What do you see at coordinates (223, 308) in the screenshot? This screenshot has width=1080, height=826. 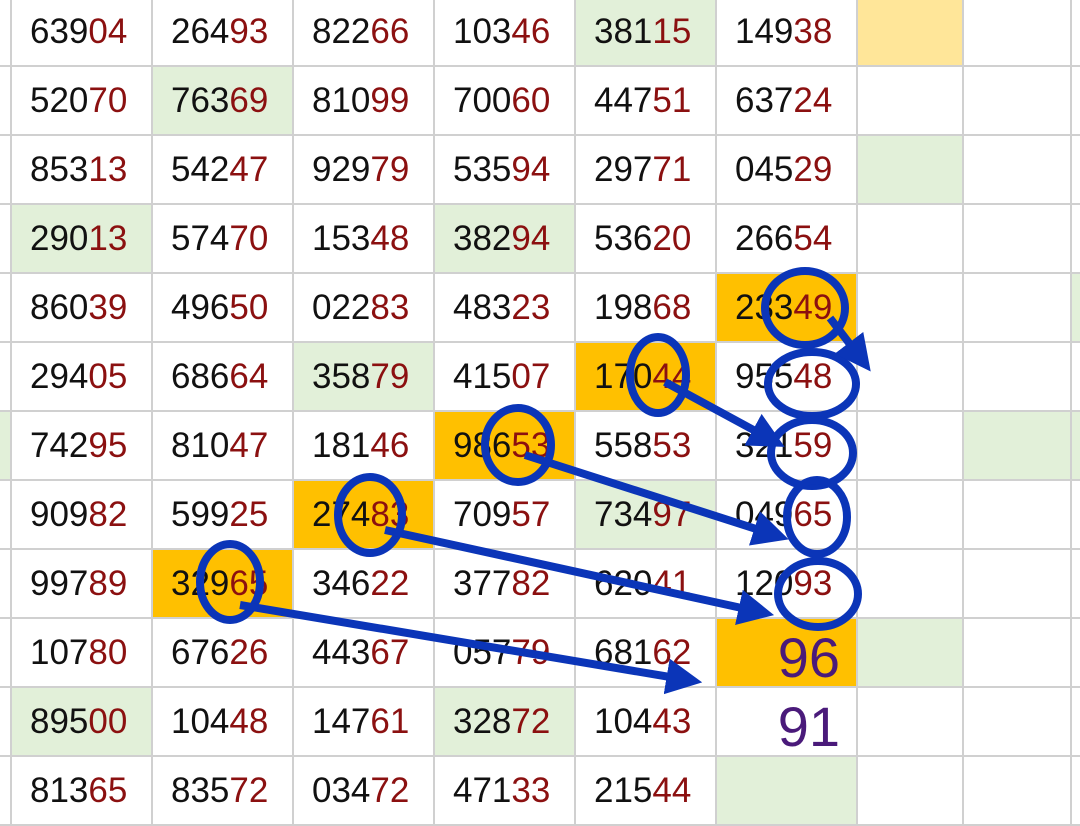 I see `number-cell: 496 50` at bounding box center [223, 308].